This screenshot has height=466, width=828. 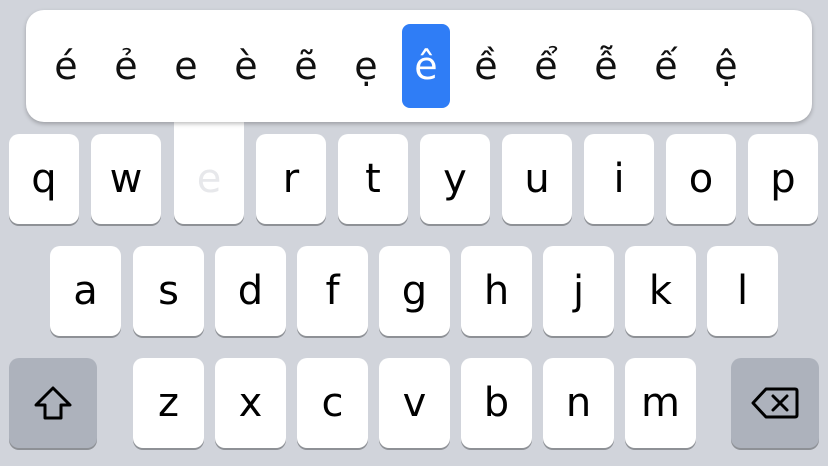 What do you see at coordinates (168, 403) in the screenshot?
I see `key-z: z` at bounding box center [168, 403].